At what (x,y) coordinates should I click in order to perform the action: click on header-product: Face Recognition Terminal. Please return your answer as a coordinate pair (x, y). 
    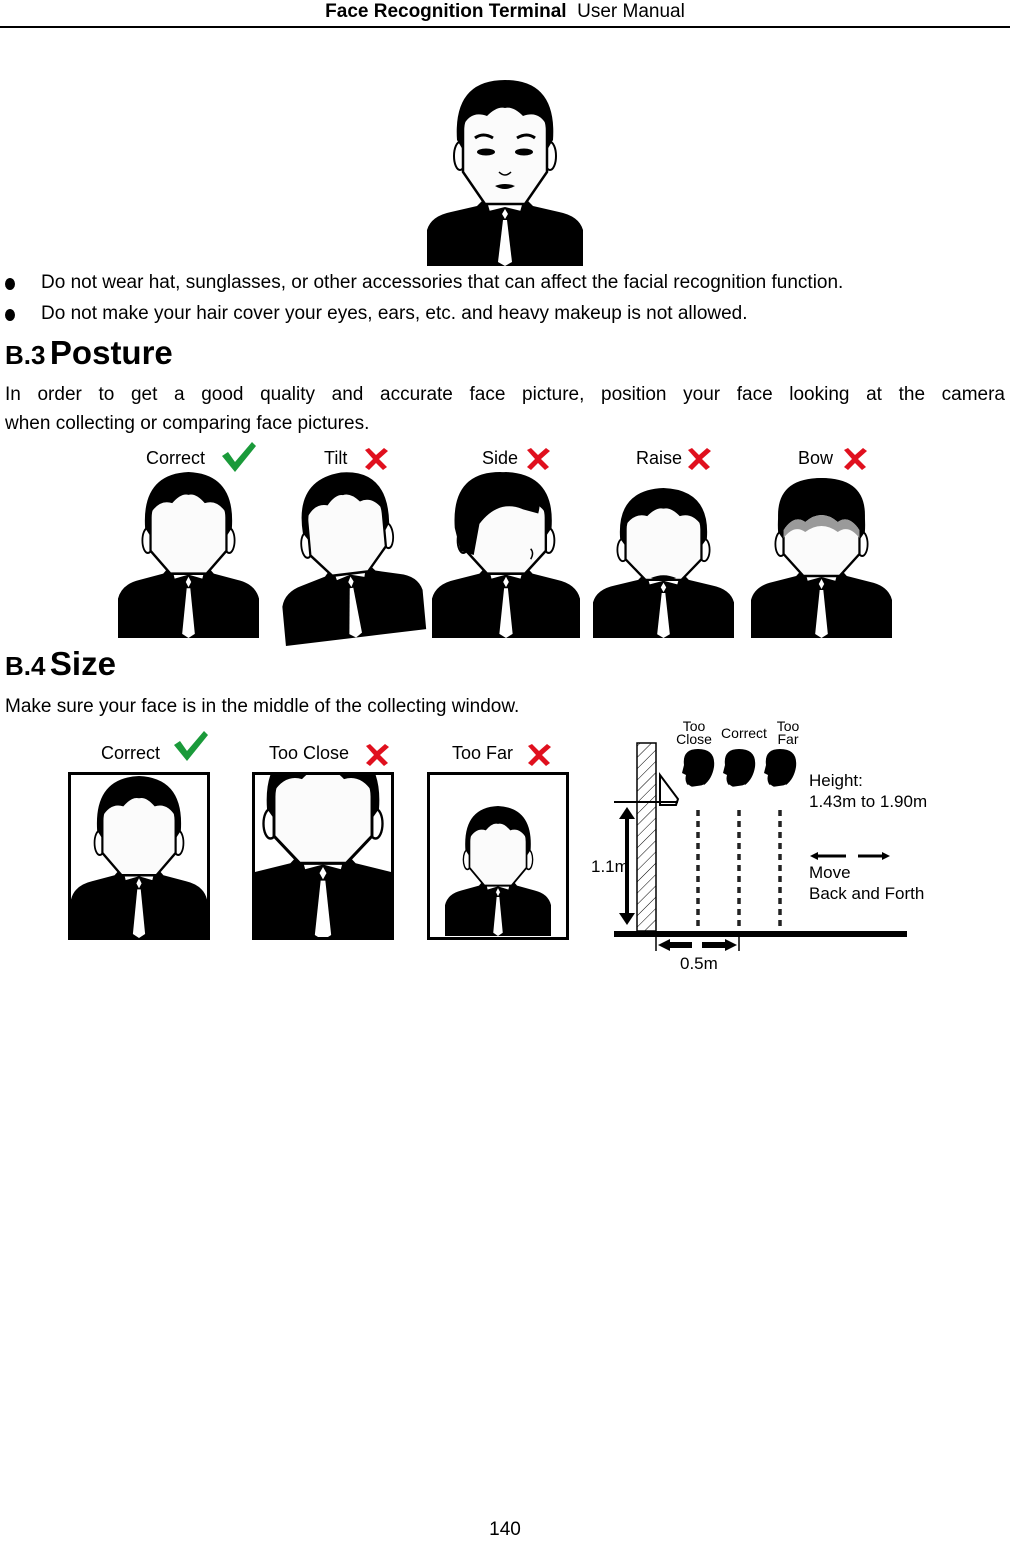
    Looking at the image, I should click on (446, 11).